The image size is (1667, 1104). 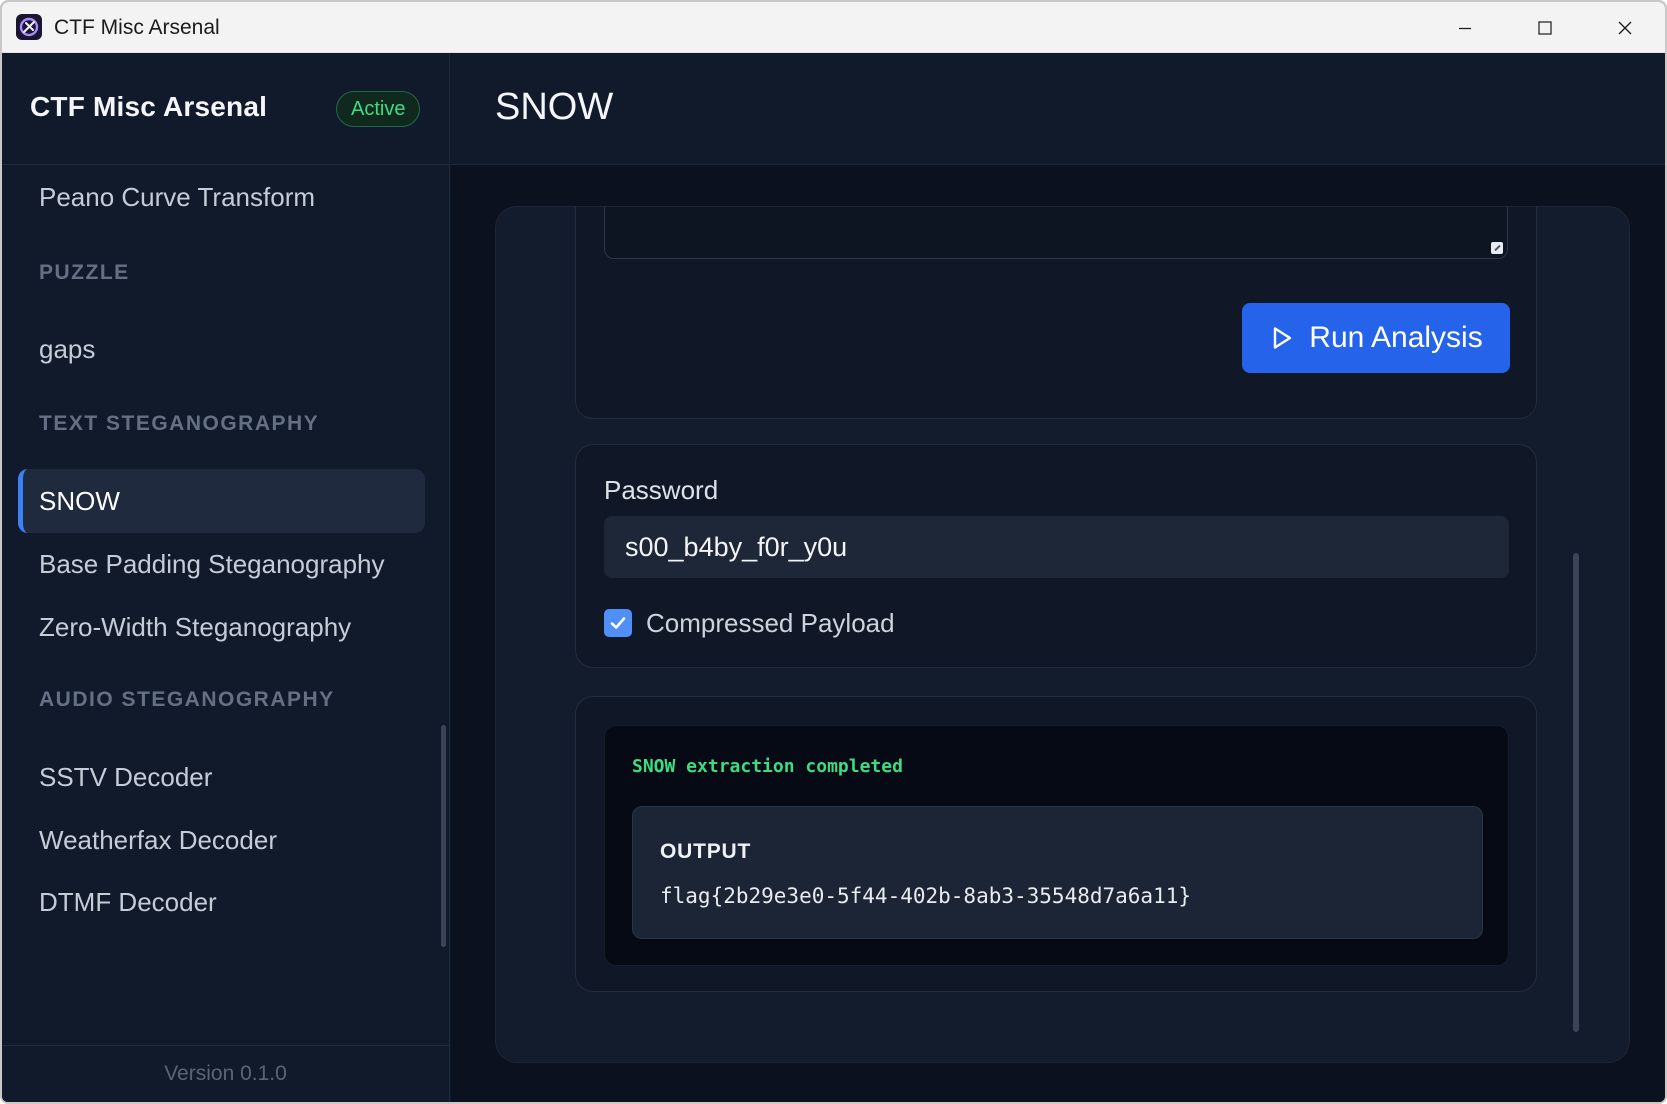 I want to click on compressed-payload-label: Compressed Payload, so click(x=770, y=622).